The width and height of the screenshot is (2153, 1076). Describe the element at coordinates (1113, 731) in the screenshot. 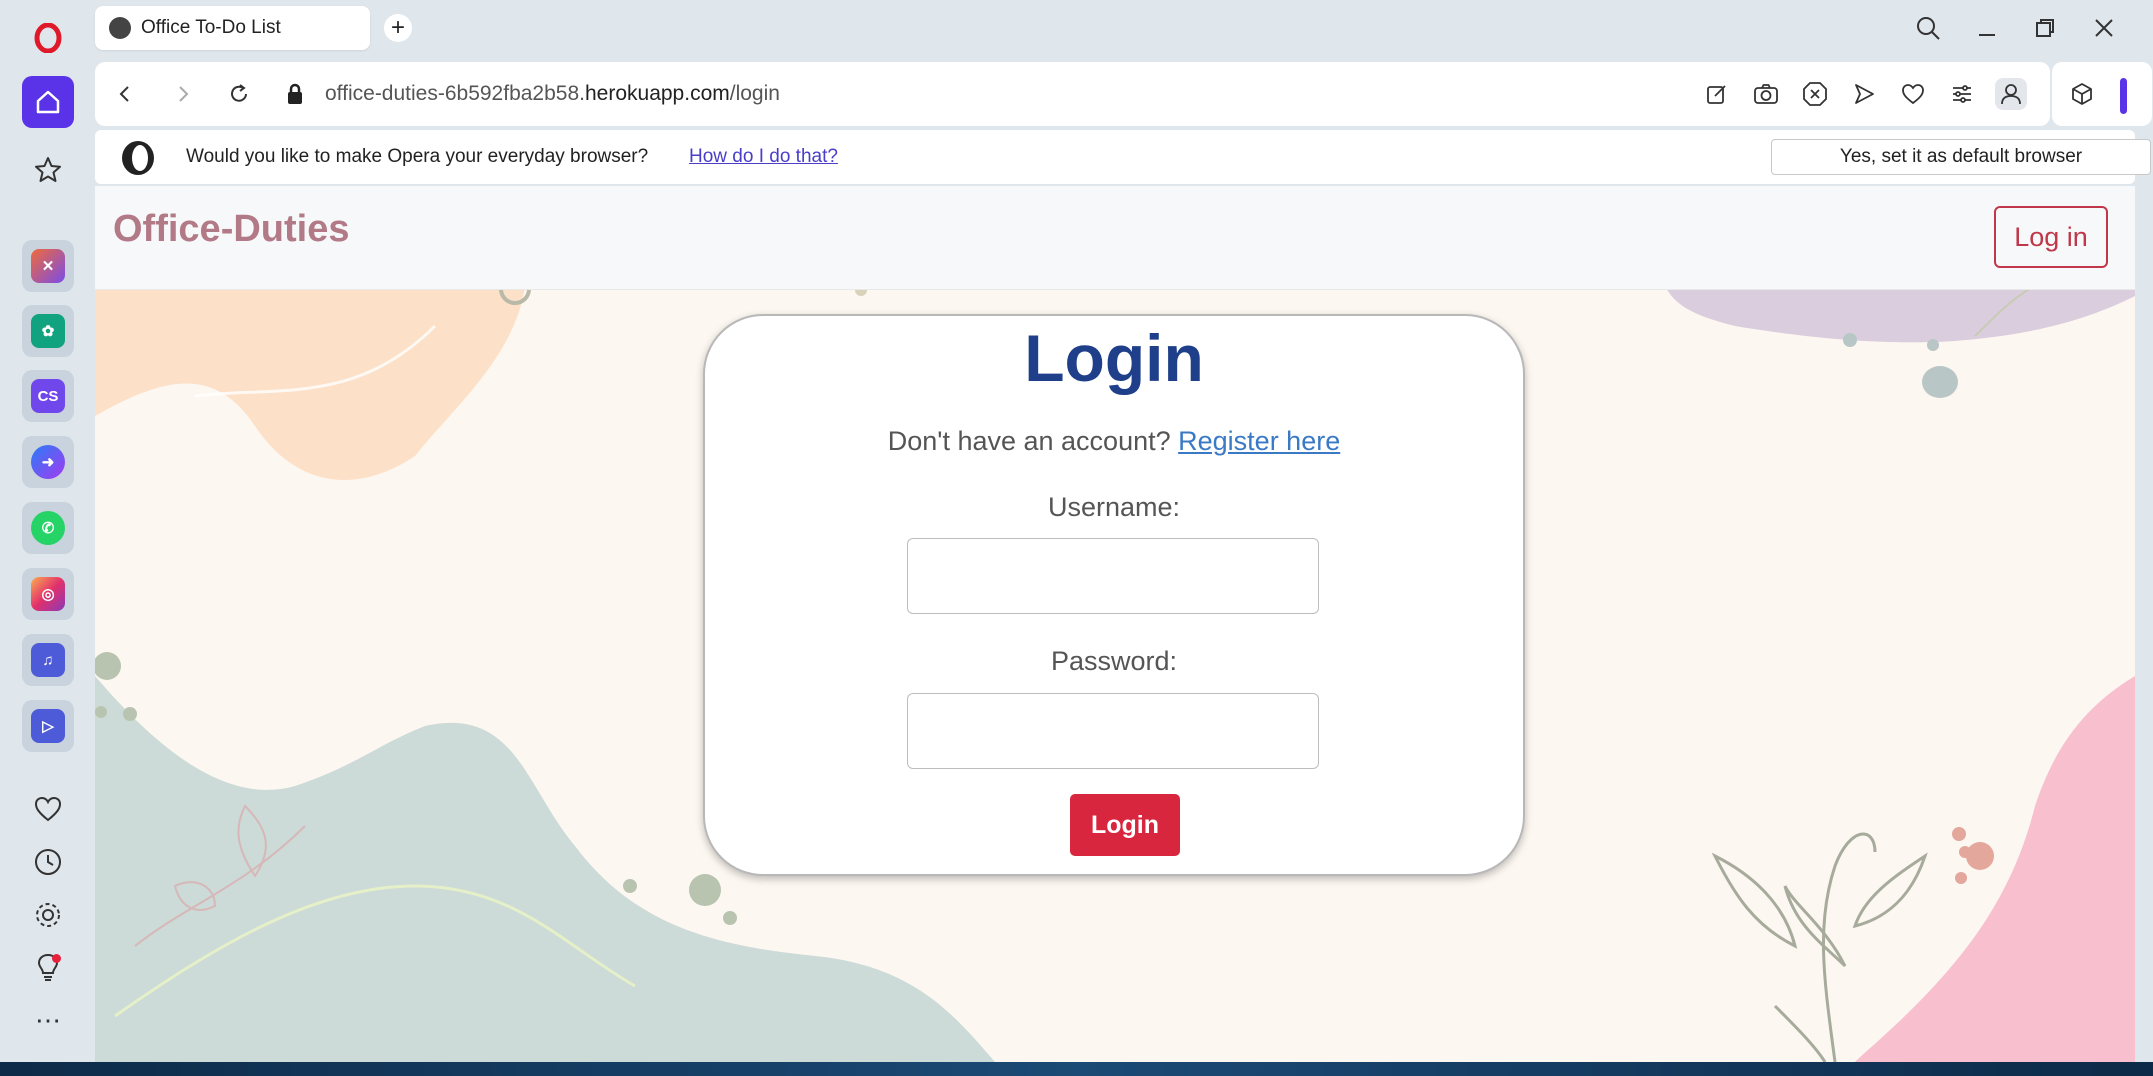

I see `password-input` at that location.